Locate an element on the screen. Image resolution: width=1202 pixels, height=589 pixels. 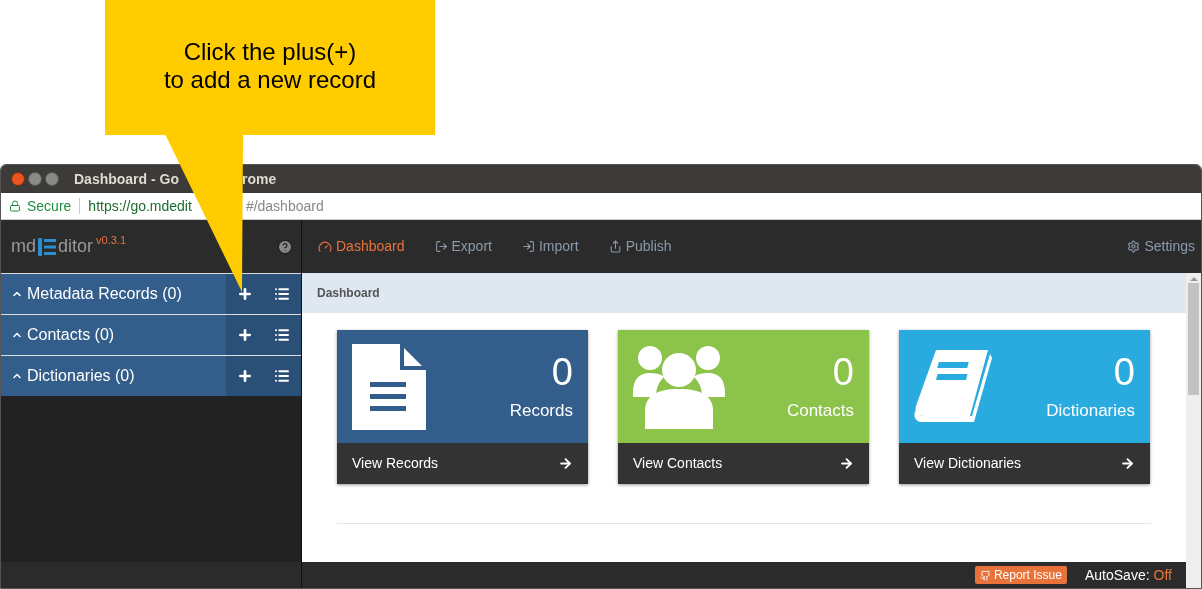
import-icon is located at coordinates (528, 246).